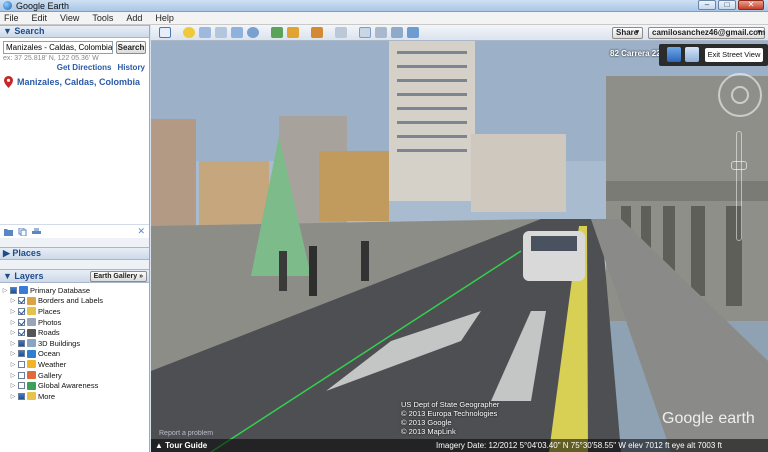 Image resolution: width=768 pixels, height=452 pixels. What do you see at coordinates (293, 32) in the screenshot?
I see `sunlight-icon` at bounding box center [293, 32].